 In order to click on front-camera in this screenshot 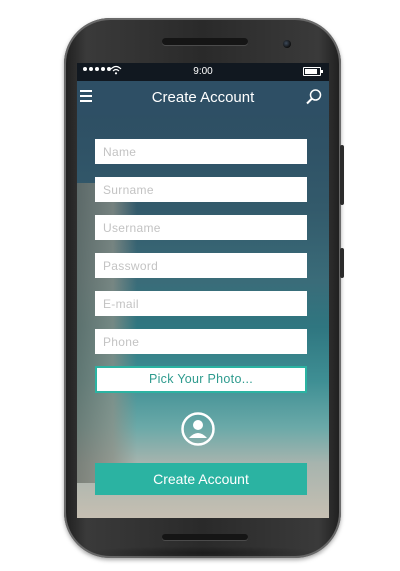, I will do `click(287, 44)`.